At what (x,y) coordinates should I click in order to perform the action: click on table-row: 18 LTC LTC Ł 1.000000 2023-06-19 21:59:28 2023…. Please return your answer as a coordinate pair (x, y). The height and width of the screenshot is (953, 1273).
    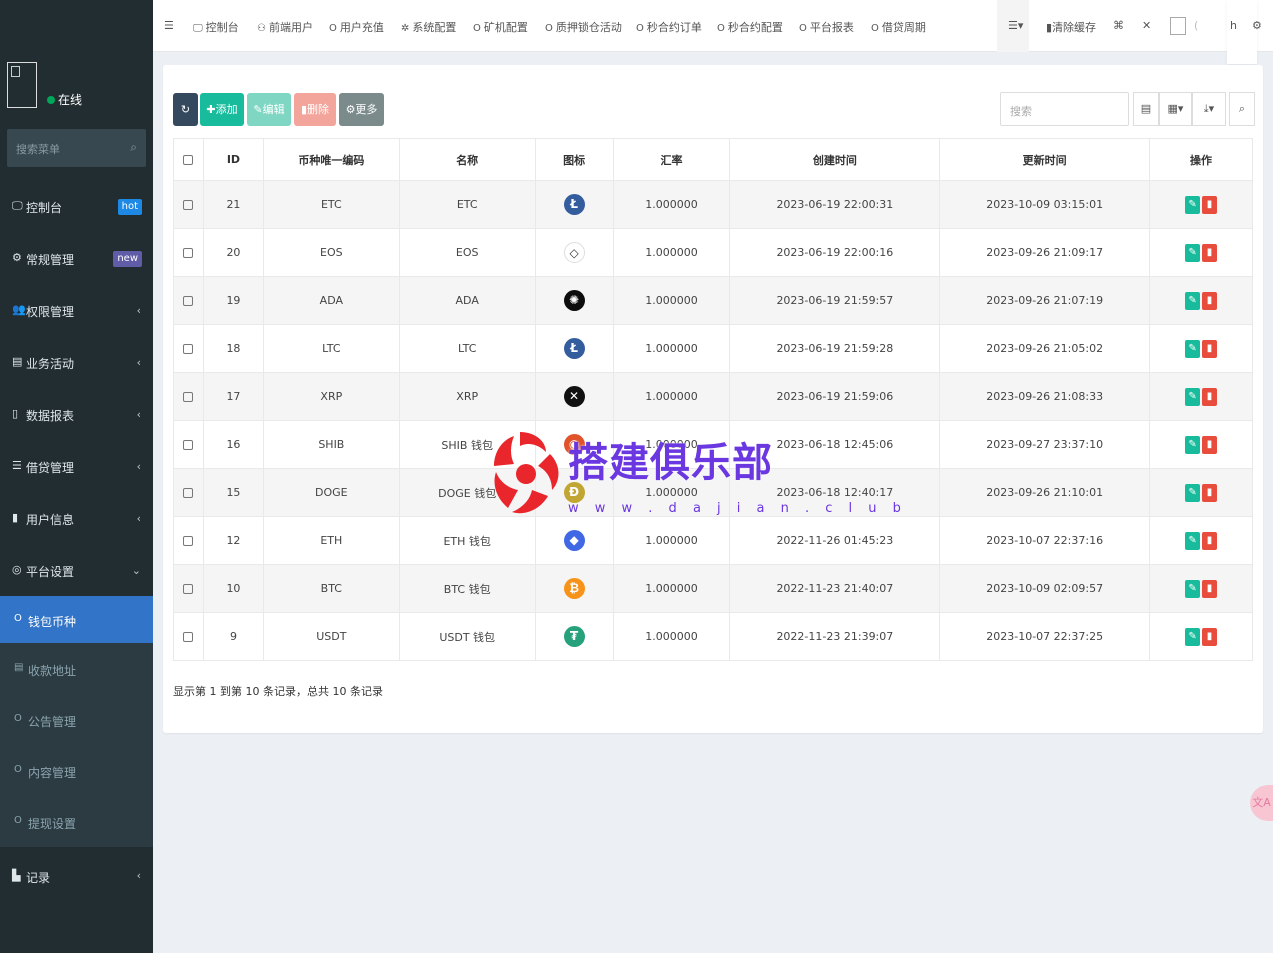
    Looking at the image, I should click on (713, 348).